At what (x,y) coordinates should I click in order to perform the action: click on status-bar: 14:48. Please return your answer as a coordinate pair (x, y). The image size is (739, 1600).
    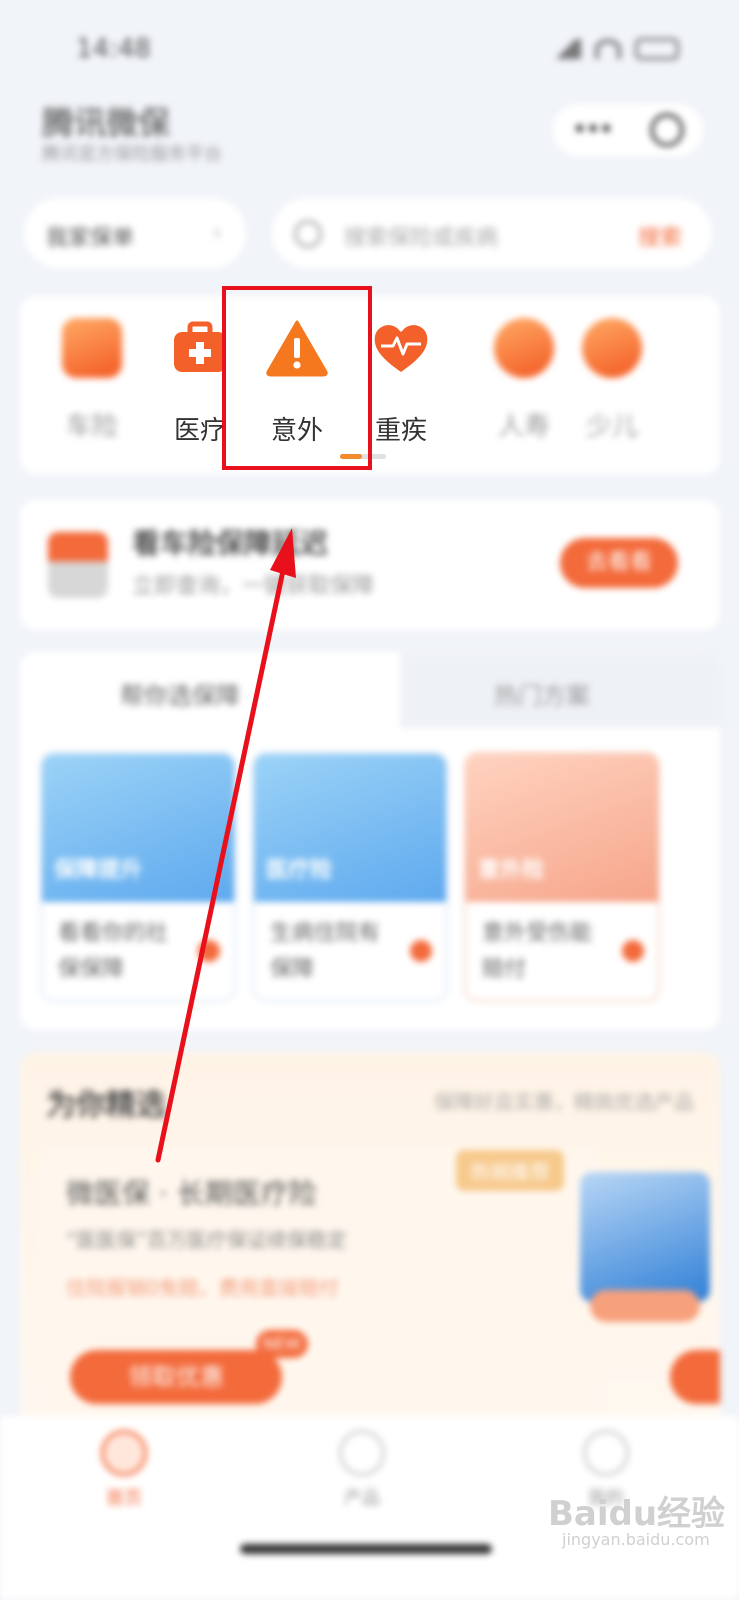
    Looking at the image, I should click on (369, 50).